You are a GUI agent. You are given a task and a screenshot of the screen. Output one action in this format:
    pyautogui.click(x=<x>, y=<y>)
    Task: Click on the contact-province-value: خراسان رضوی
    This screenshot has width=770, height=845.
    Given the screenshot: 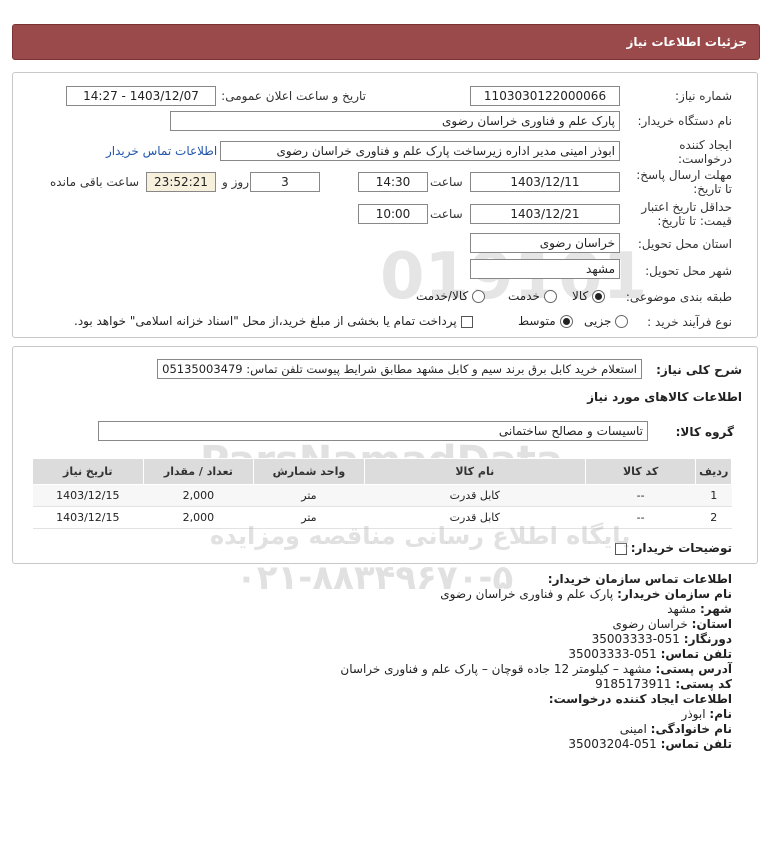 What is the action you would take?
    pyautogui.click(x=650, y=624)
    